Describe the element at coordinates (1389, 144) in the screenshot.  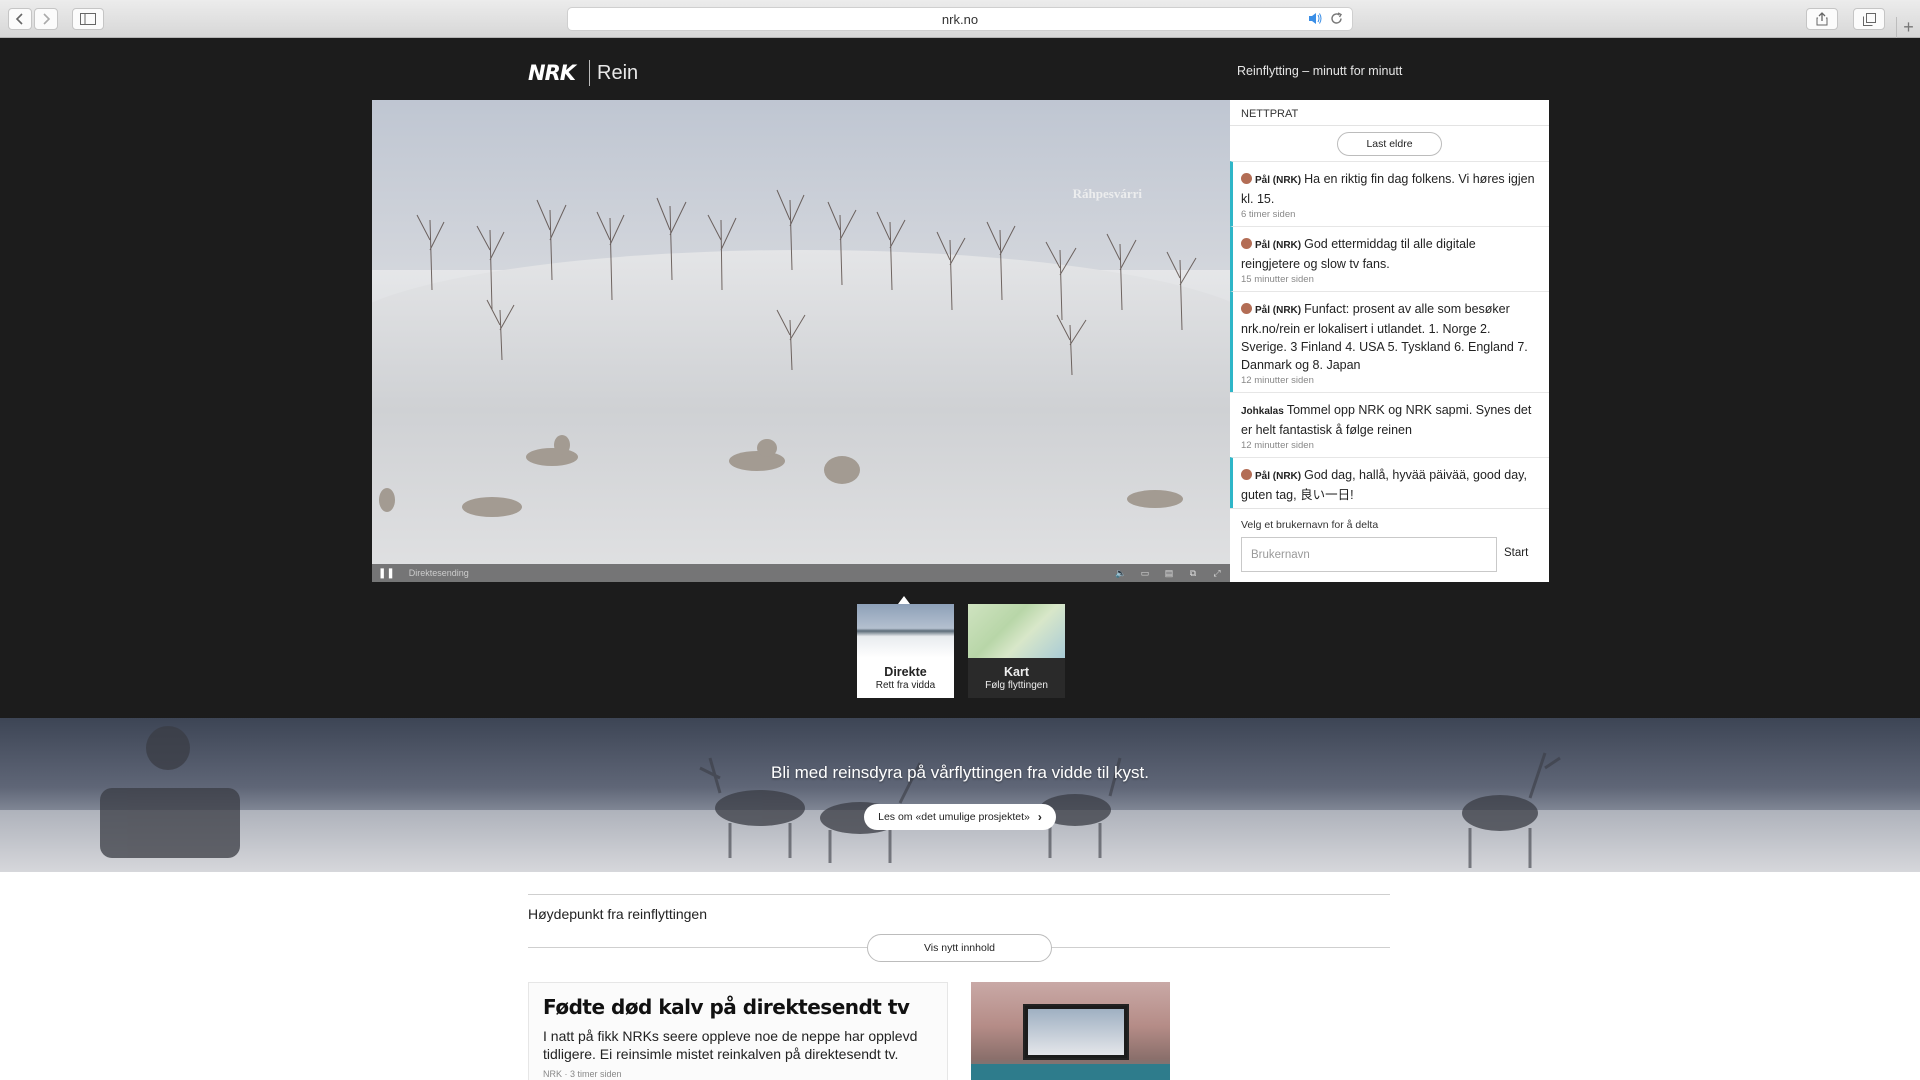
I see `load-older-button: Last eldre` at that location.